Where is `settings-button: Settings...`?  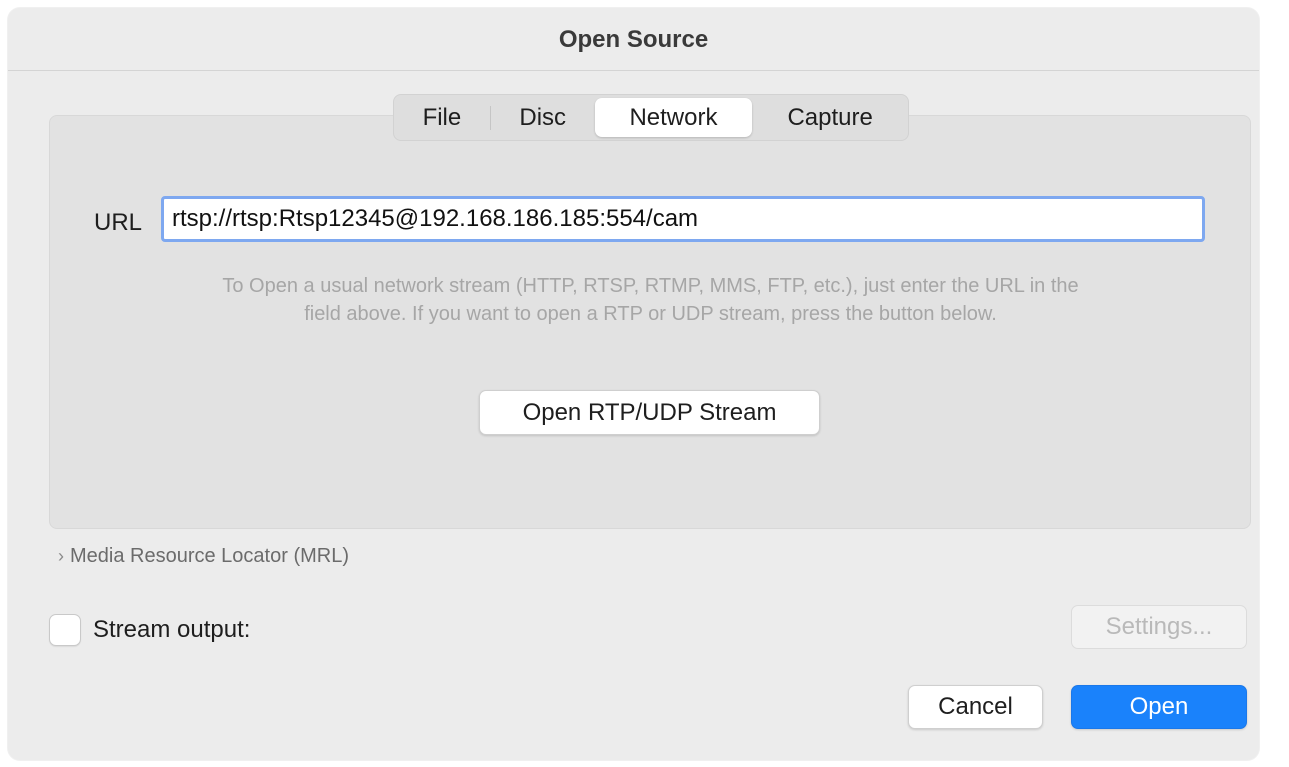 settings-button: Settings... is located at coordinates (1159, 627).